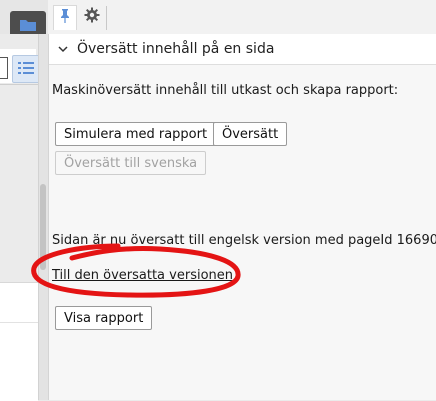  Describe the element at coordinates (28, 26) in the screenshot. I see `folder-icon` at that location.